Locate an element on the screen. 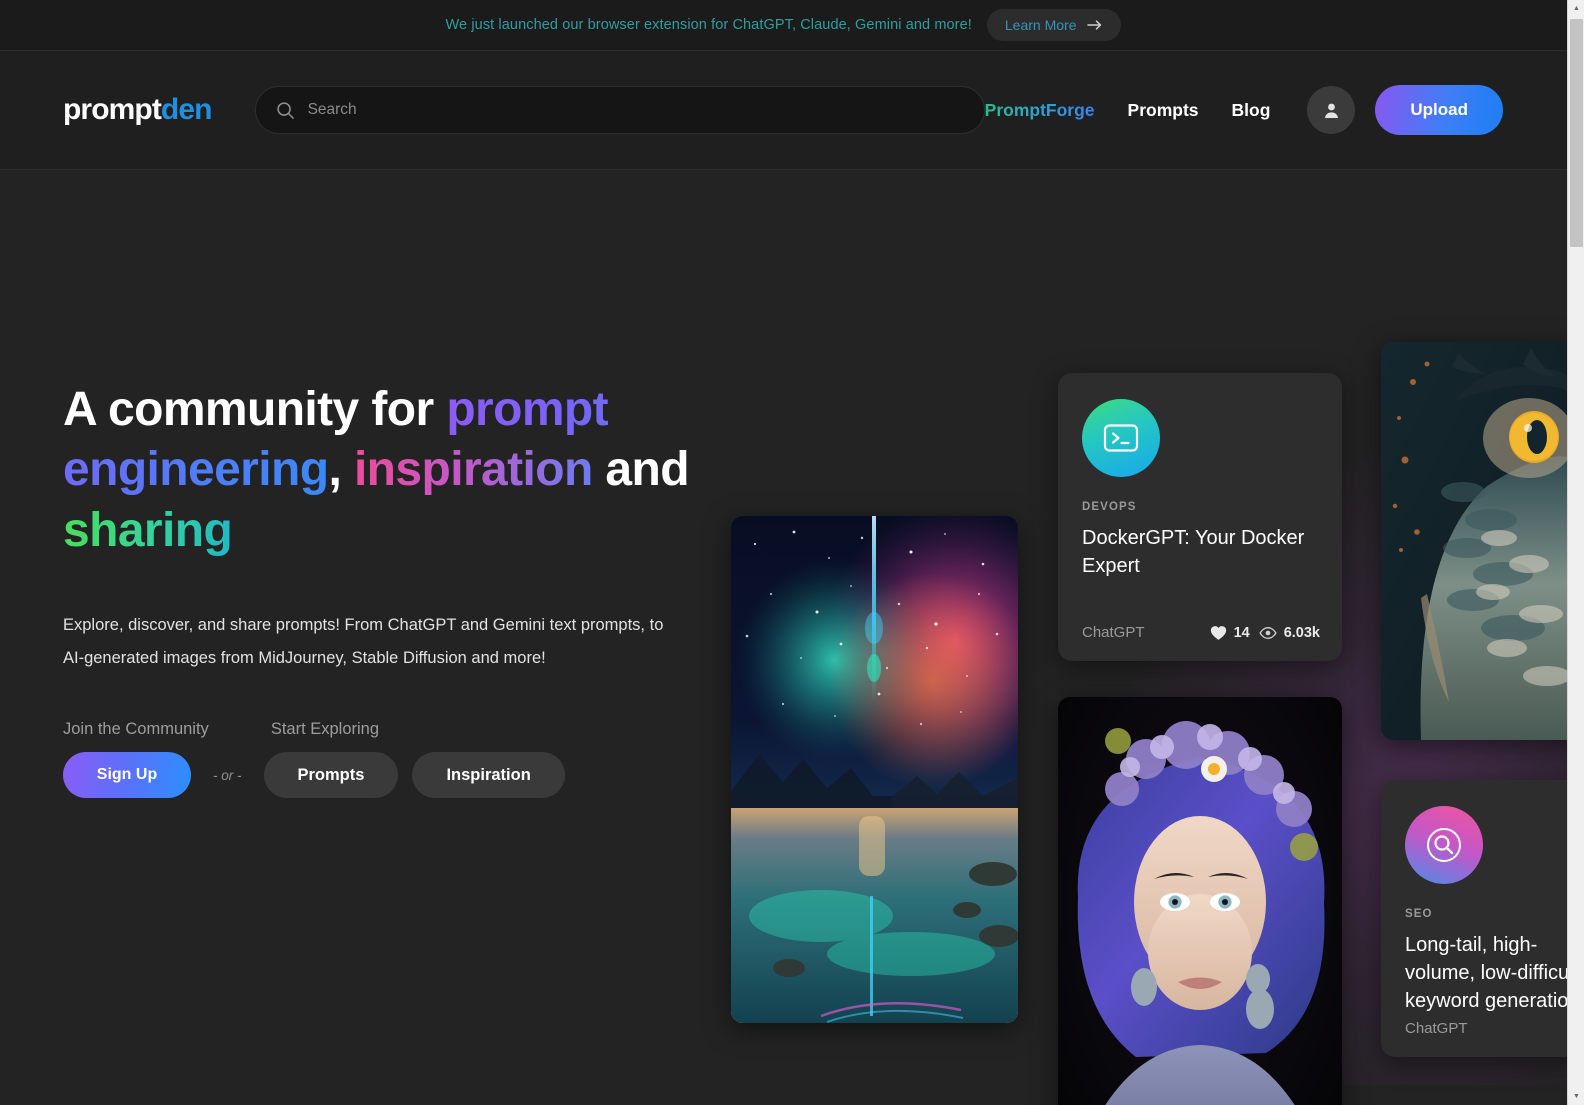 The height and width of the screenshot is (1105, 1584). user-icon is located at coordinates (1331, 110).